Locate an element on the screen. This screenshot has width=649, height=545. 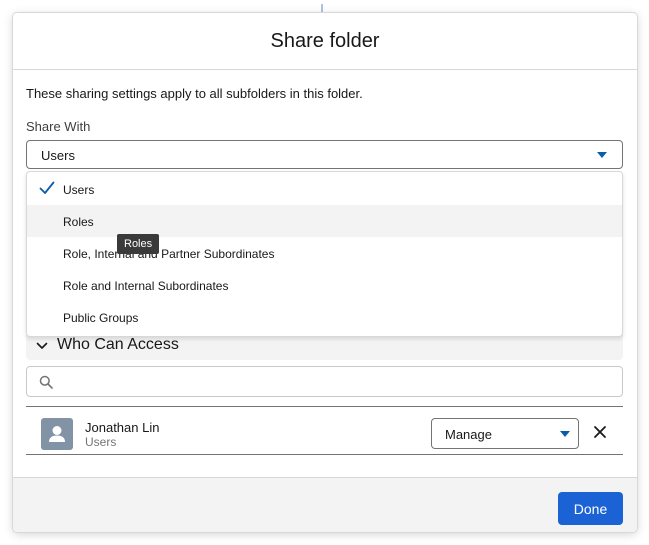
option-label: Public Groups is located at coordinates (101, 318).